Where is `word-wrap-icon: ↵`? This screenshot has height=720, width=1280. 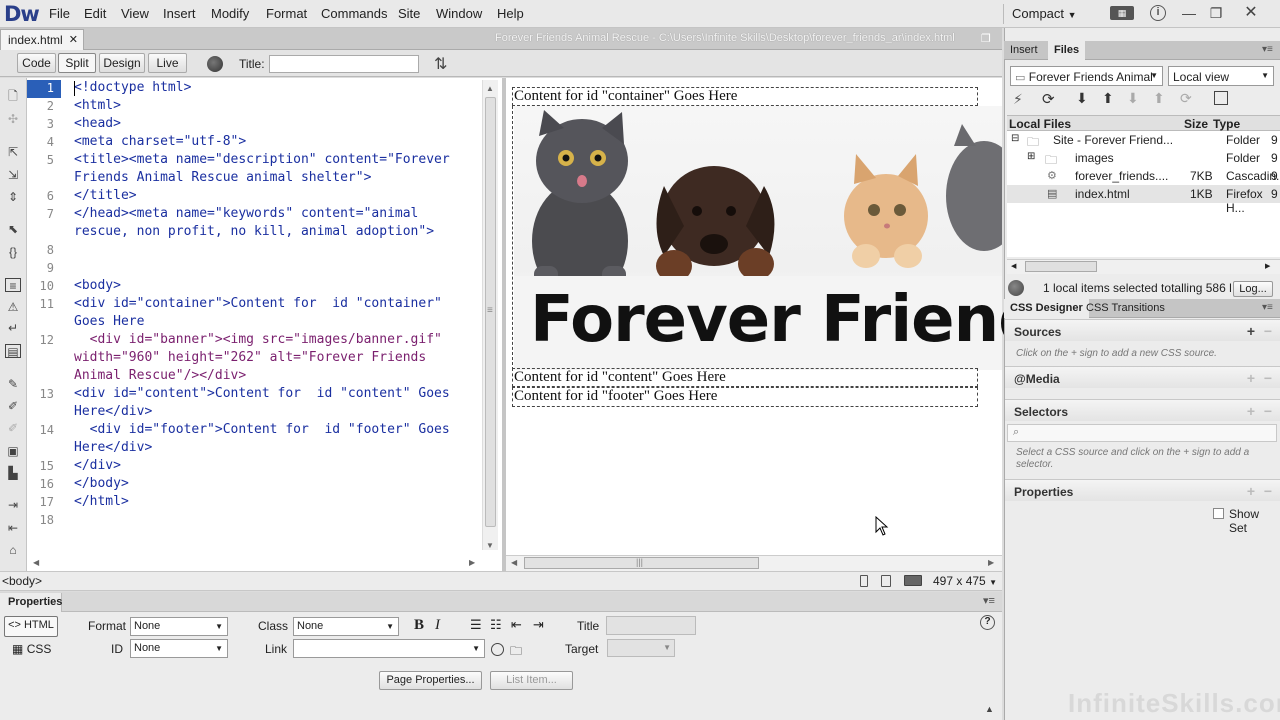
word-wrap-icon: ↵ is located at coordinates (13, 328).